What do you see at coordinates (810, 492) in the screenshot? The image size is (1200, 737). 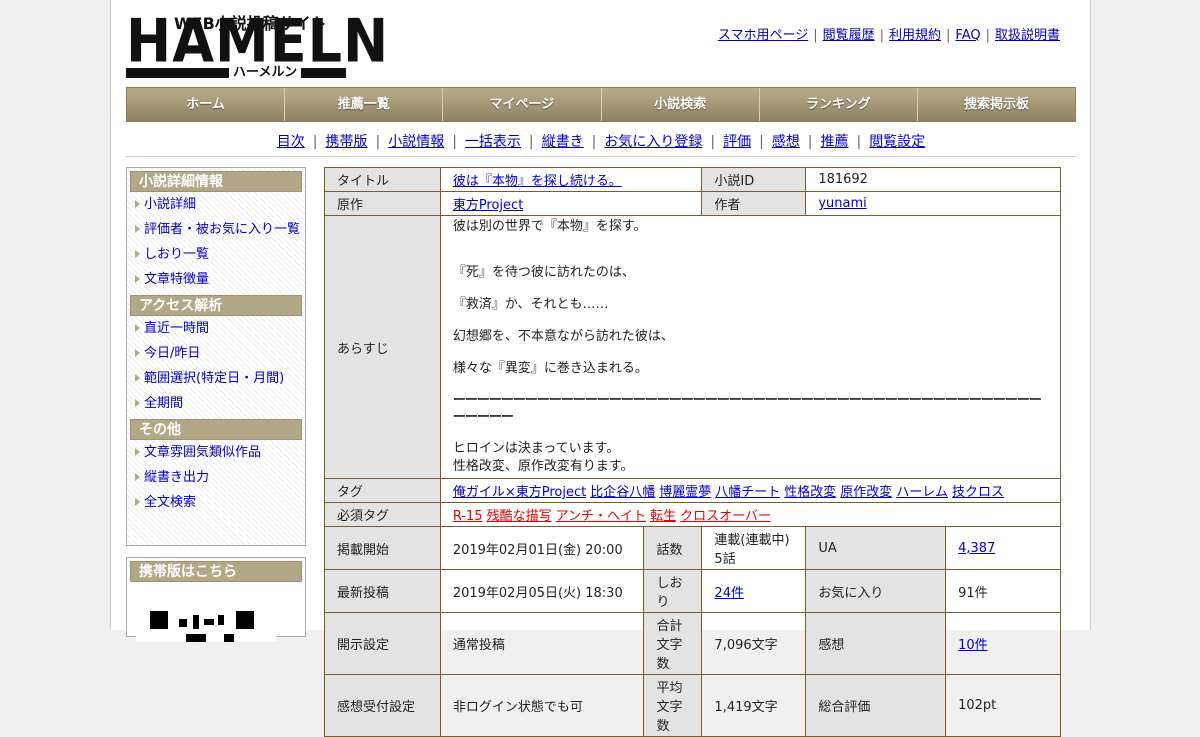 I see `tag-link: 性格改変` at bounding box center [810, 492].